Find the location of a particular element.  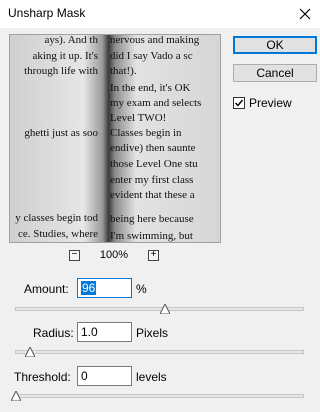

threshold-value: 0 is located at coordinates (84, 376).